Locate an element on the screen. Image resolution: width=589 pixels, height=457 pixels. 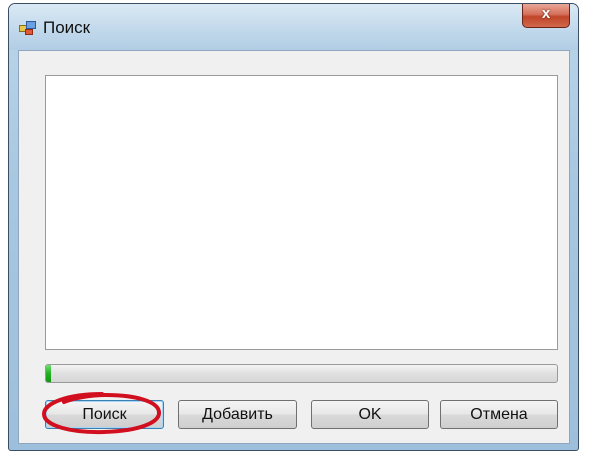
add-button: Добавить is located at coordinates (237, 414).